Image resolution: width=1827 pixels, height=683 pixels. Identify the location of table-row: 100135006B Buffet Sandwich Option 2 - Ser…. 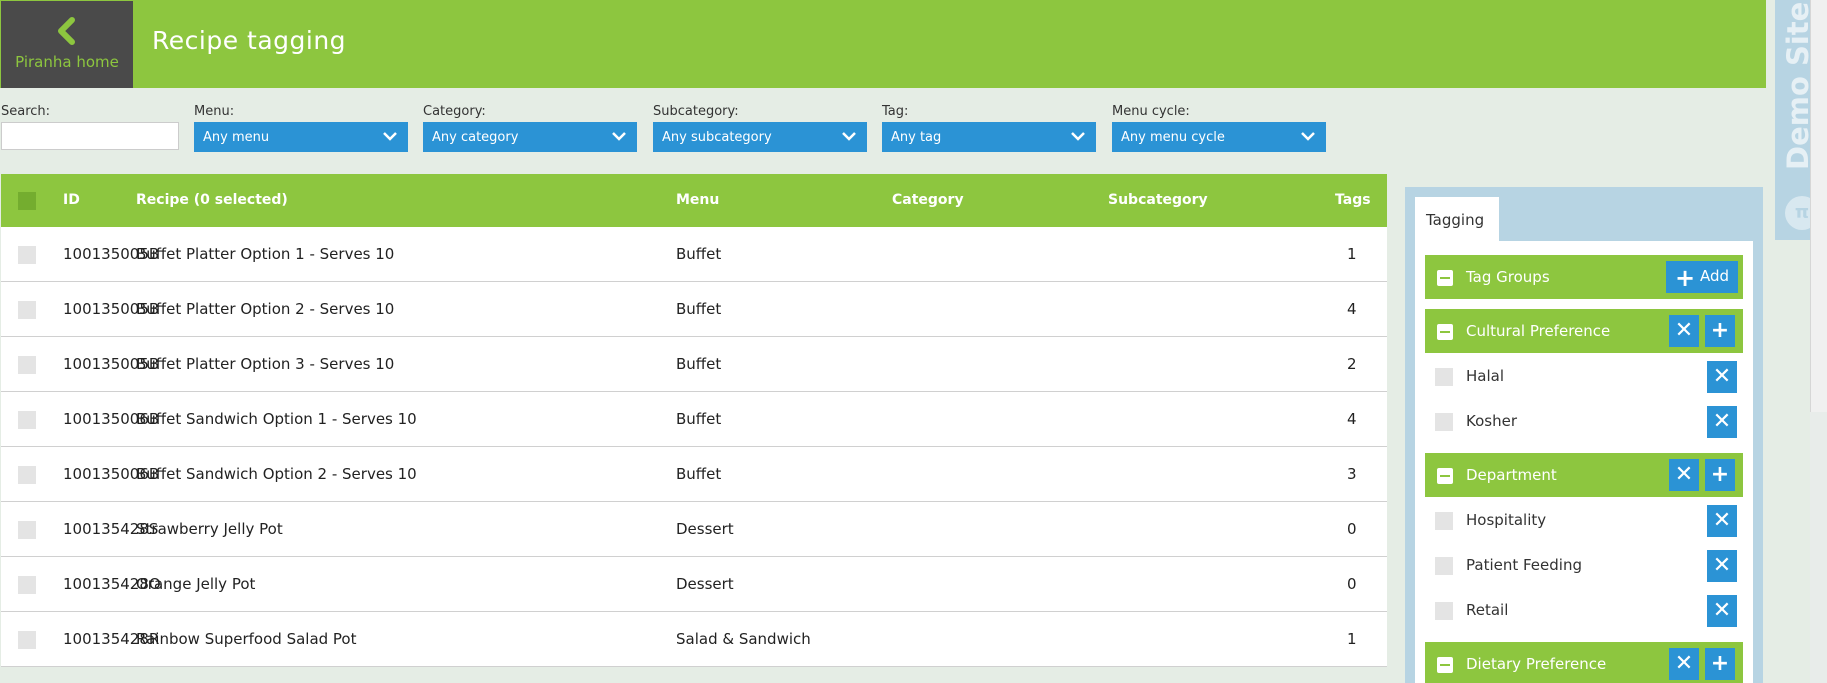
(694, 474).